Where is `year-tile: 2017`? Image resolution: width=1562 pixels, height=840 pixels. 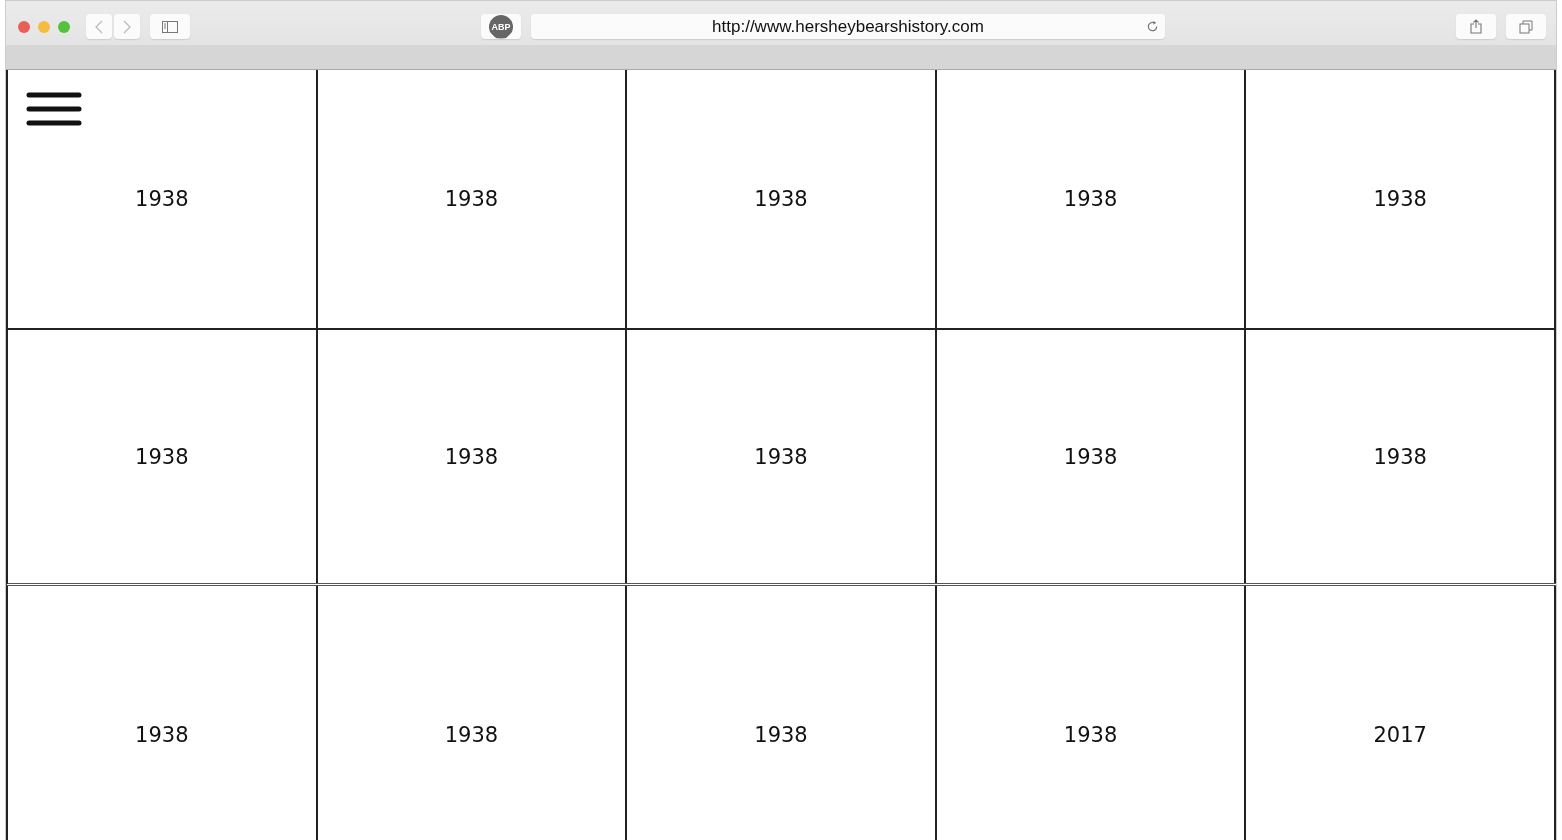
year-tile: 2017 is located at coordinates (1401, 713).